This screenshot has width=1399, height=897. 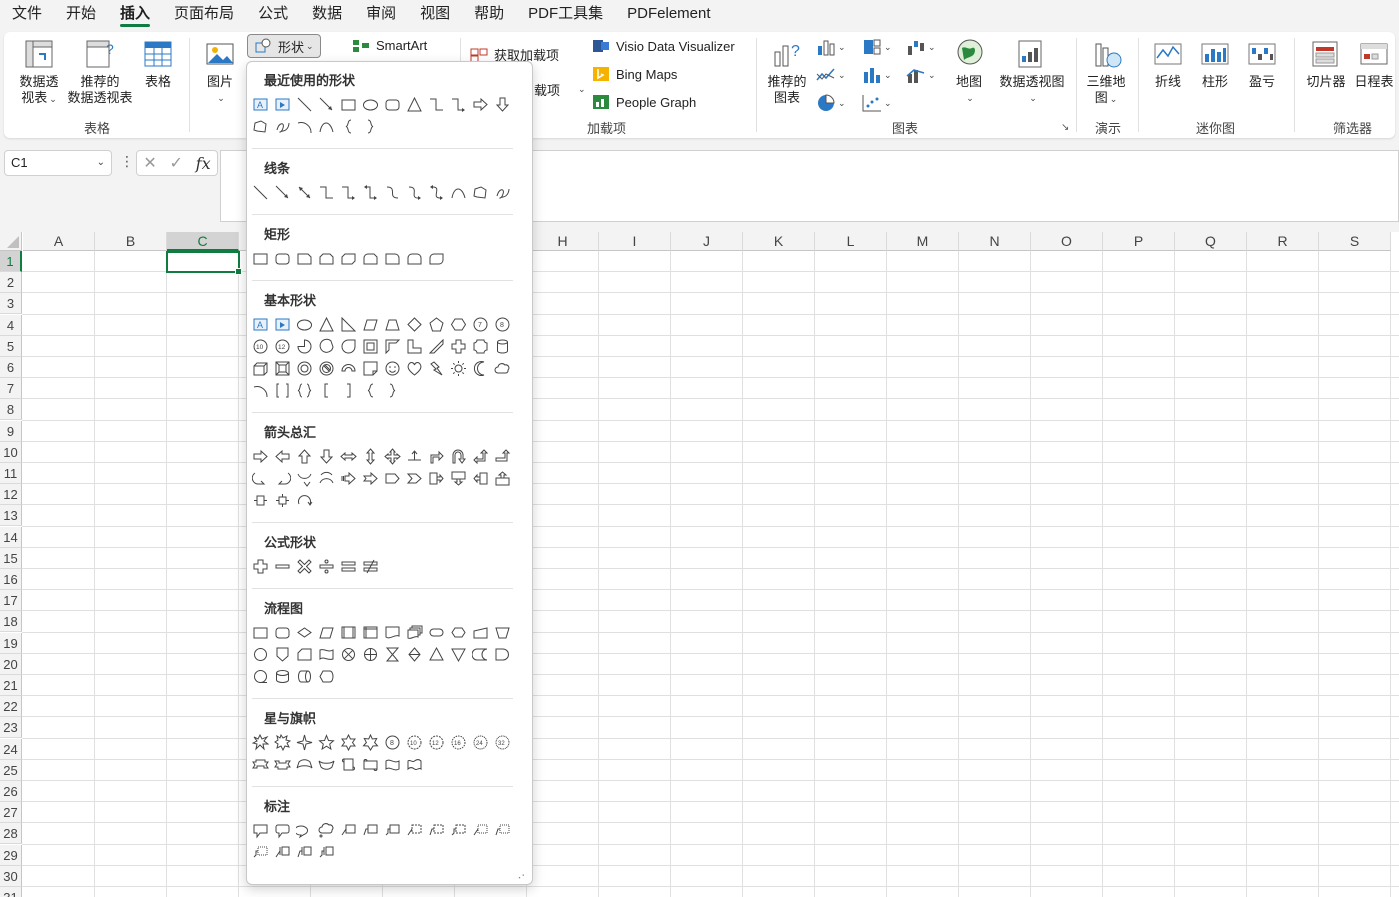 What do you see at coordinates (11, 770) in the screenshot?
I see `row-header: 25` at bounding box center [11, 770].